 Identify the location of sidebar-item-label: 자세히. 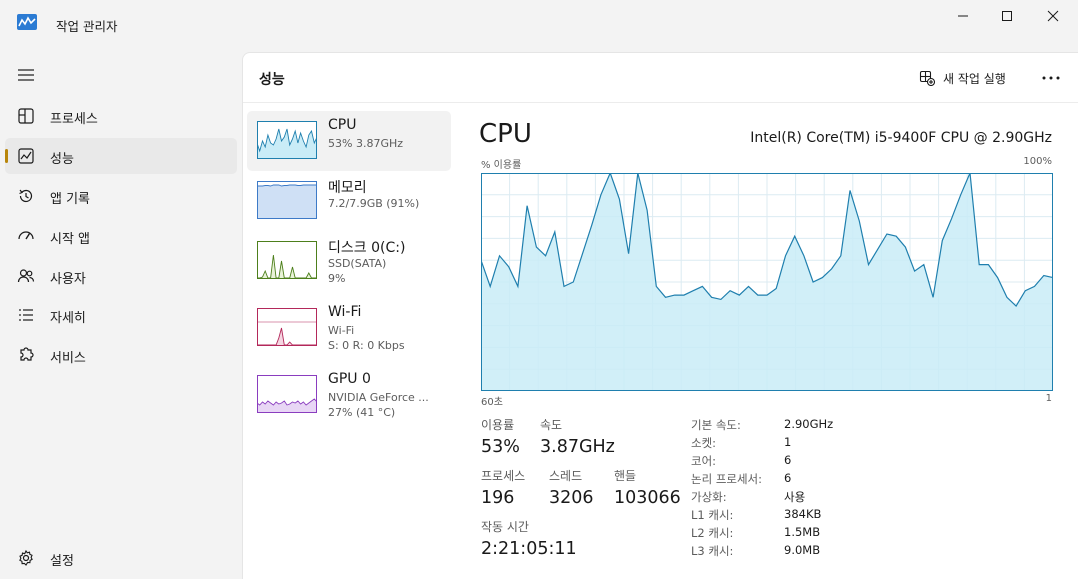
(68, 318).